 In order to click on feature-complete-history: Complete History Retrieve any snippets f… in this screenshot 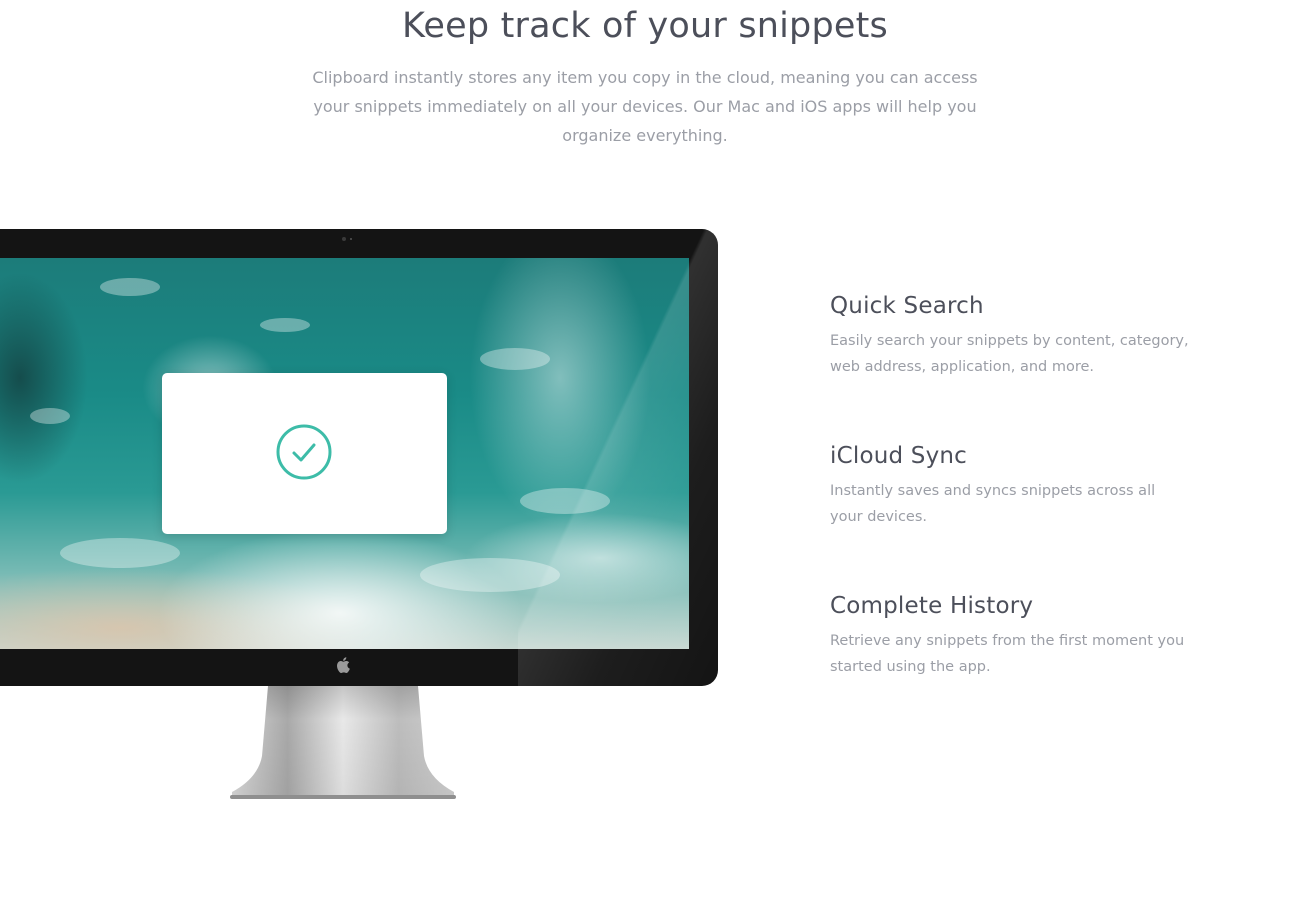, I will do `click(1010, 636)`.